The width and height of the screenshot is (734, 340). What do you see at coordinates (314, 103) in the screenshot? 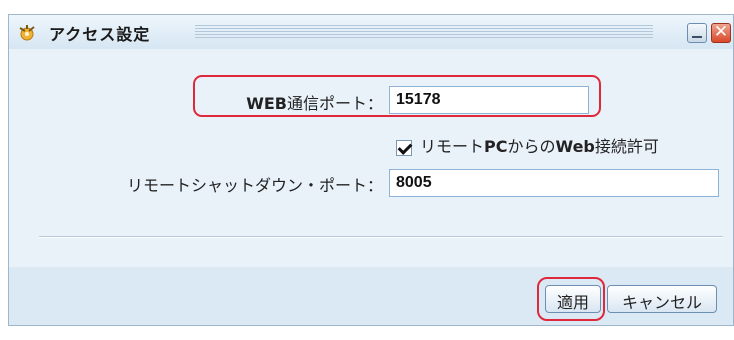
I see `web-port-label: WEB通信ポート：` at bounding box center [314, 103].